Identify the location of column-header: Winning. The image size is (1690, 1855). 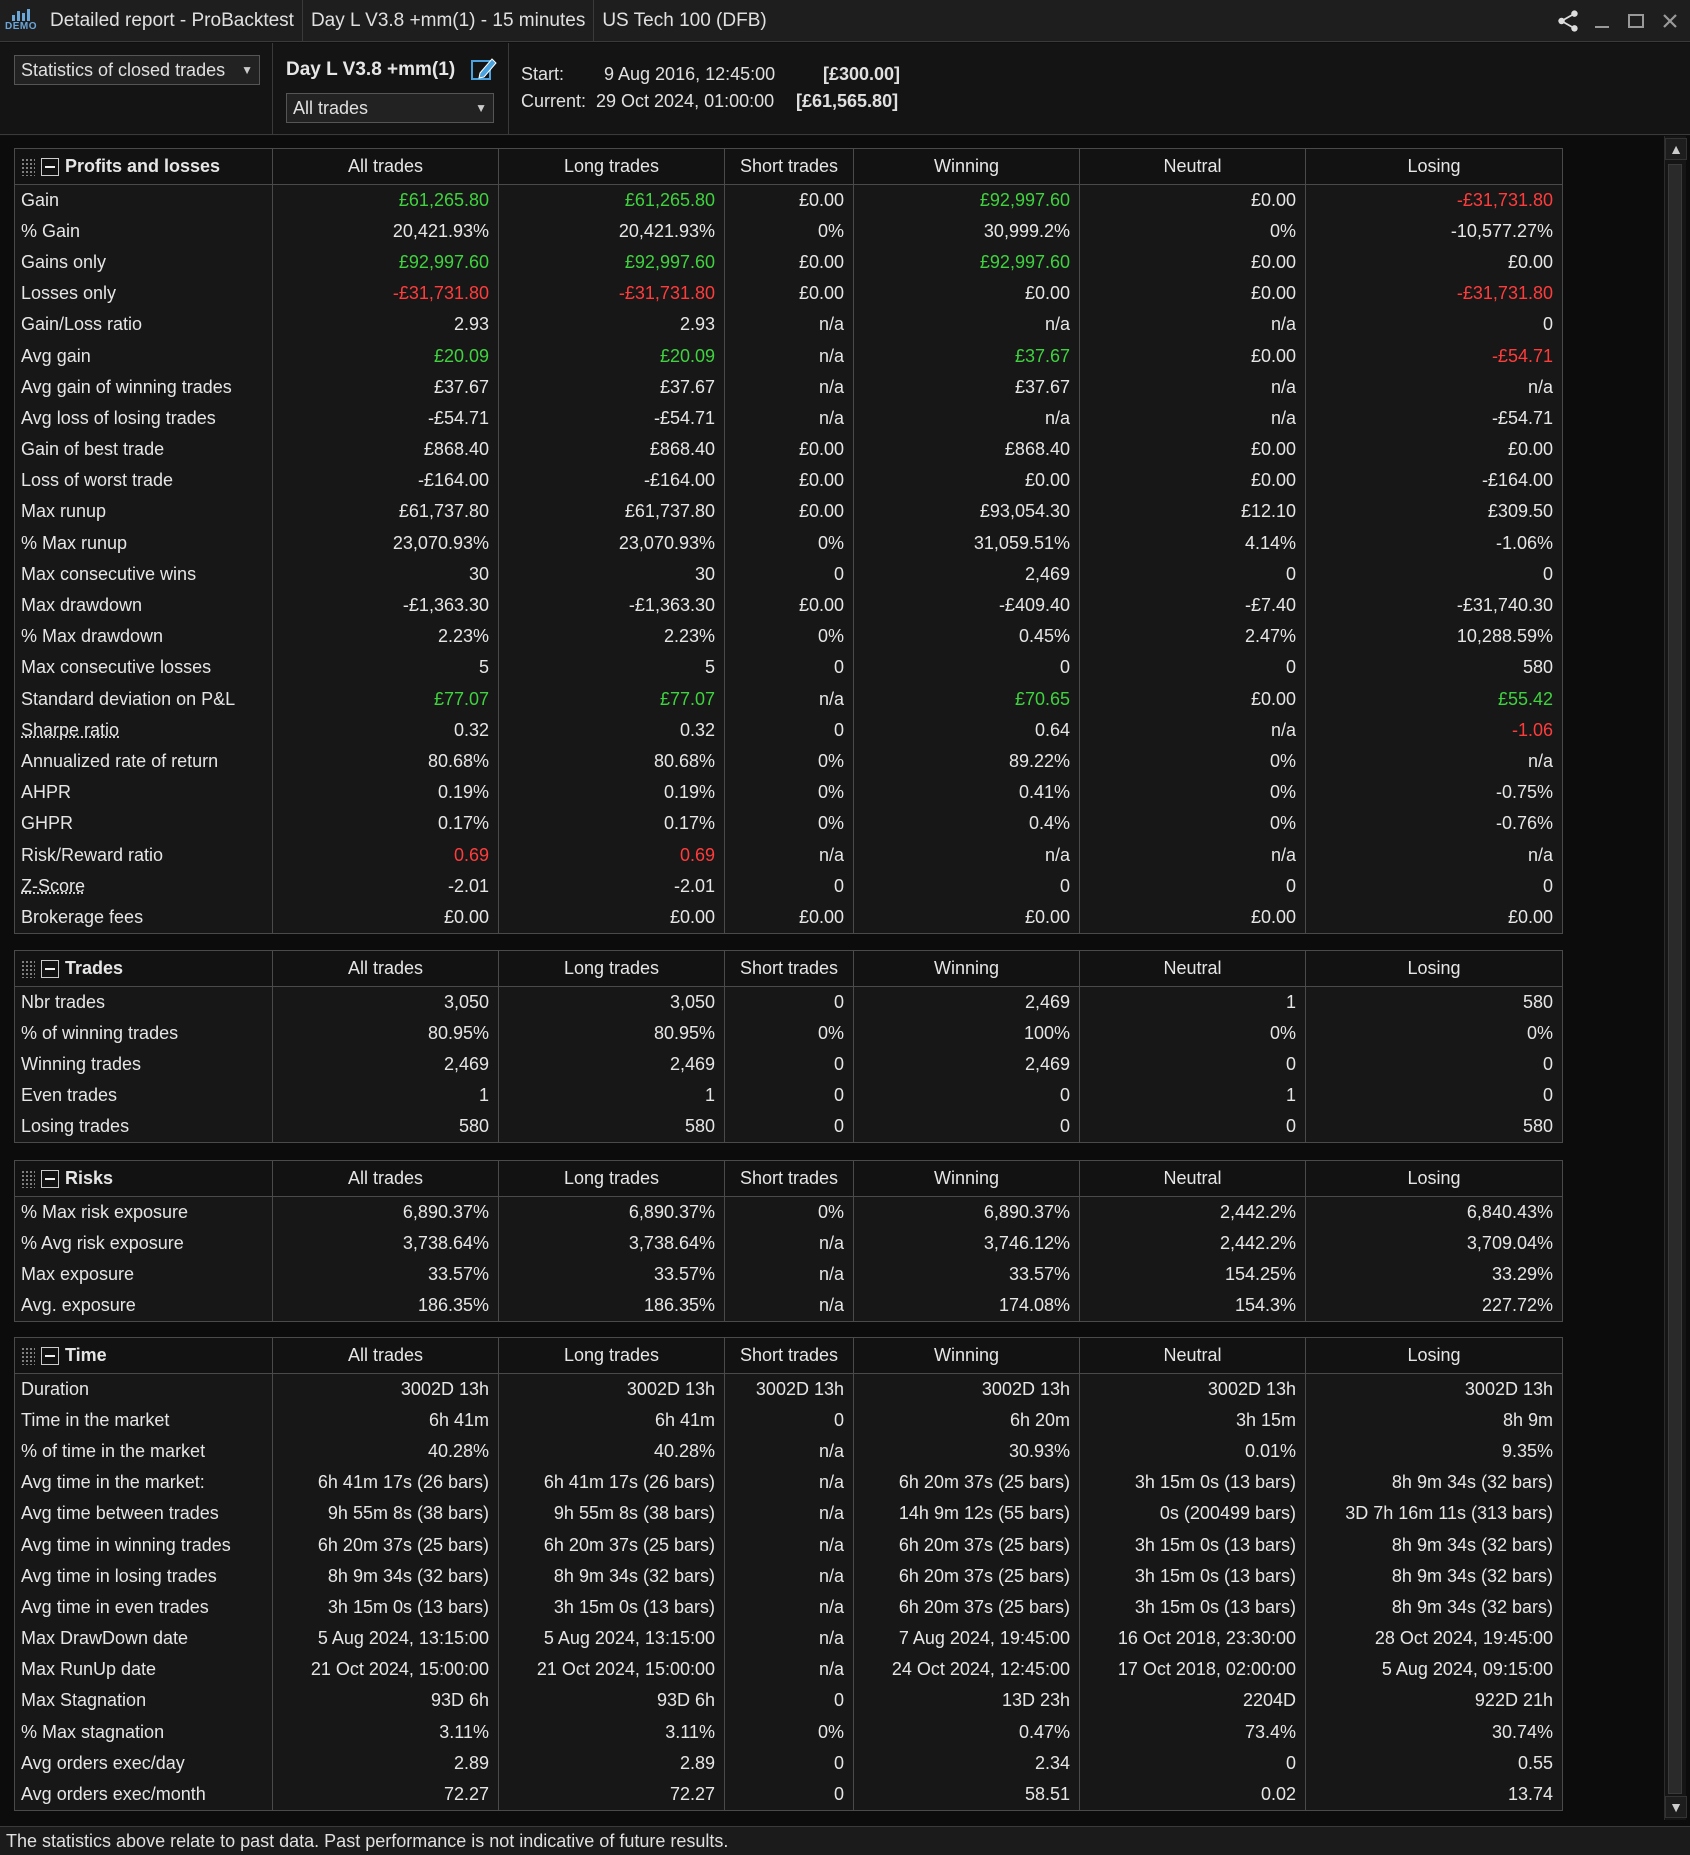
(966, 1178).